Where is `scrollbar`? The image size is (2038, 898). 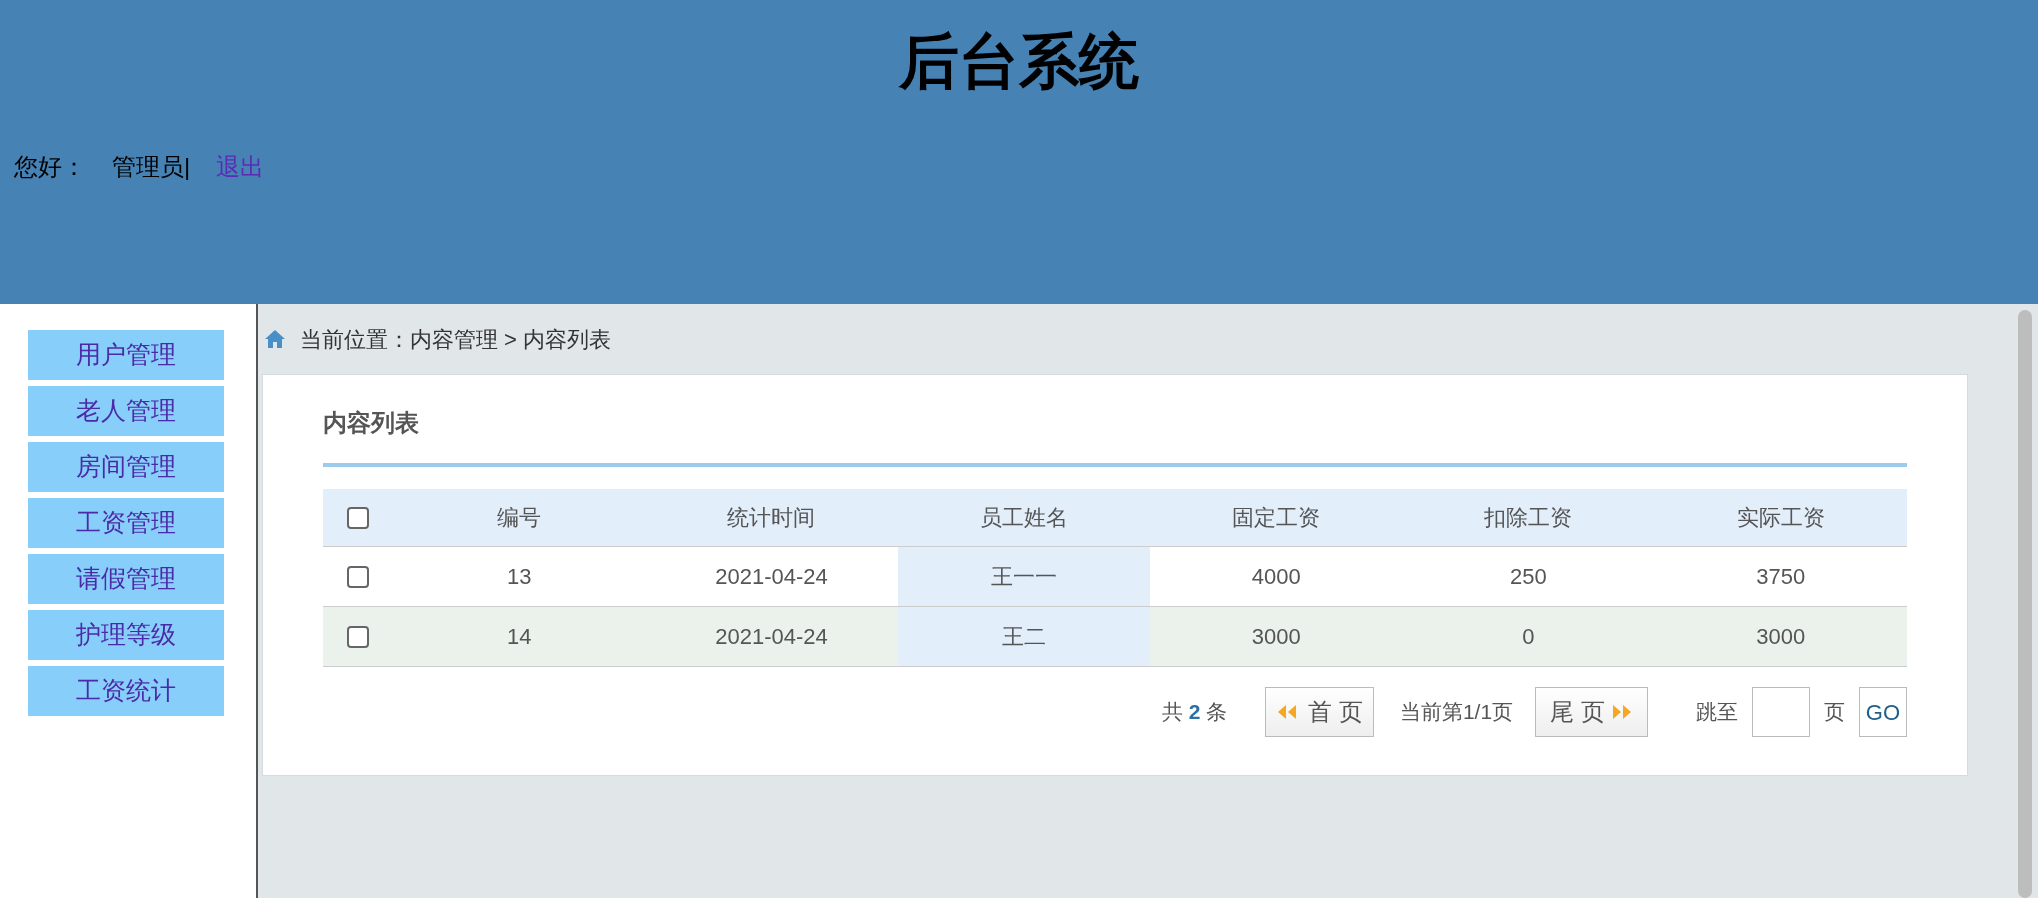 scrollbar is located at coordinates (2025, 604).